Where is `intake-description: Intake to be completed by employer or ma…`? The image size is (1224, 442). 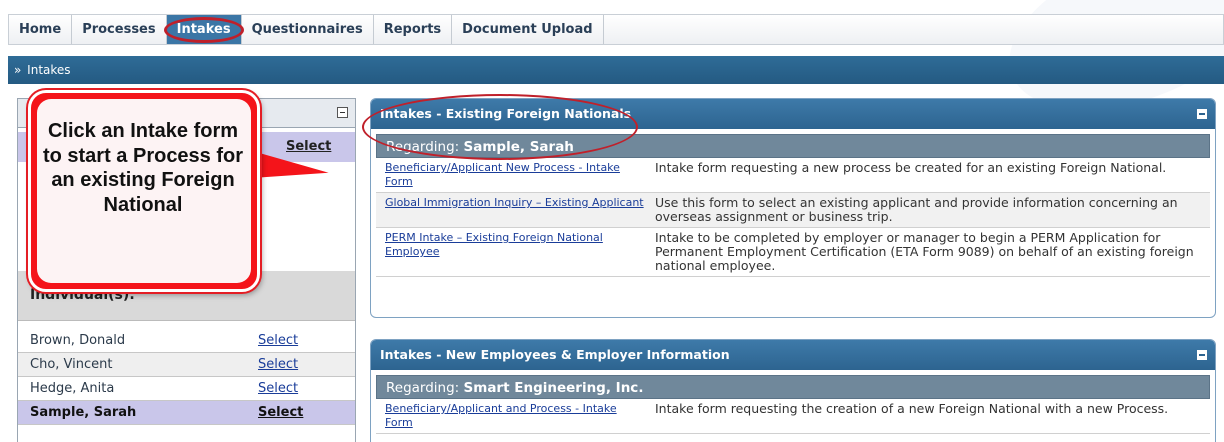 intake-description: Intake to be completed by employer or ma… is located at coordinates (924, 251).